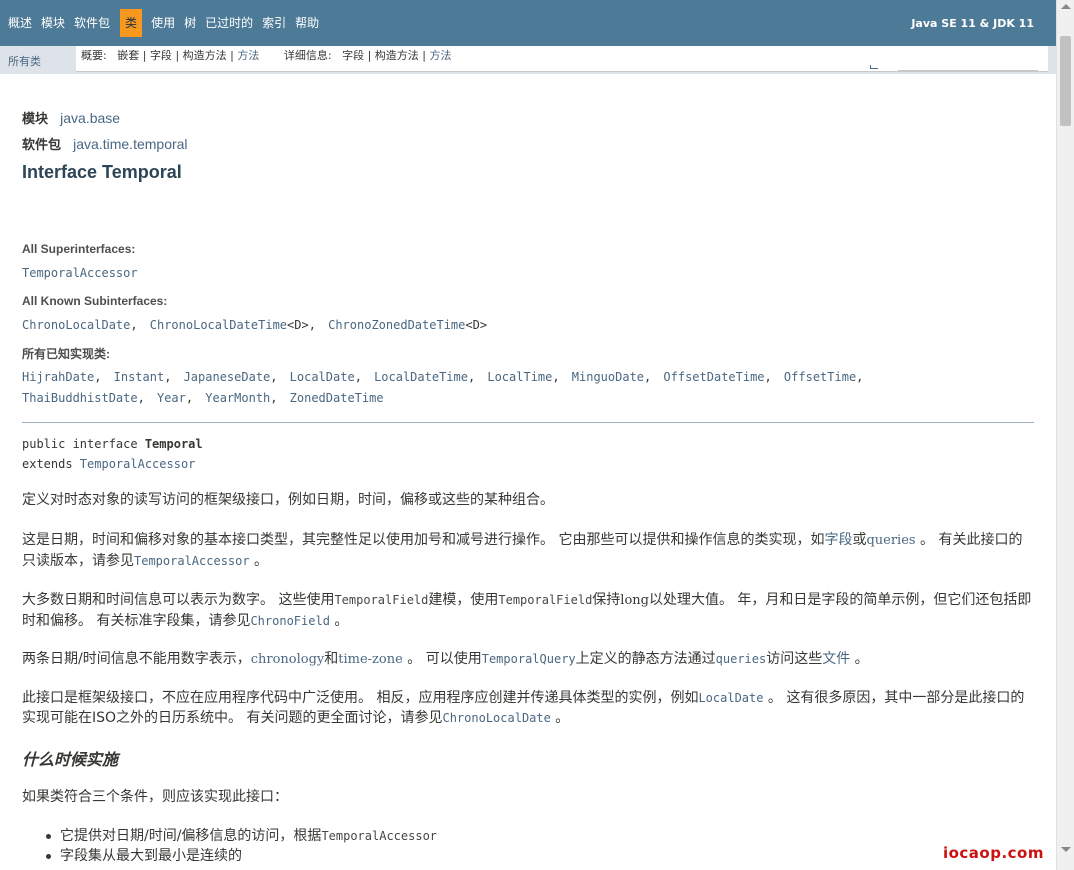 This screenshot has height=870, width=1074. I want to click on summary-field: 字段, so click(160, 55).